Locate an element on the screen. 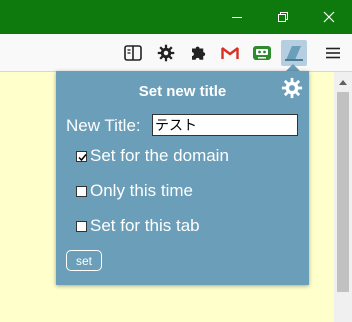 This screenshot has height=322, width=352. minimize-icon is located at coordinates (237, 17).